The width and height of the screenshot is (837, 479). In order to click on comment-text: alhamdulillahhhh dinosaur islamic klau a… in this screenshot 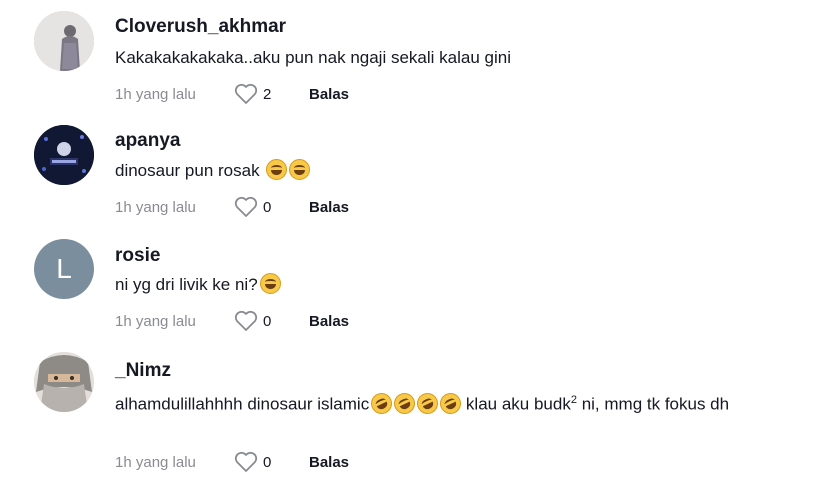, I will do `click(460, 402)`.